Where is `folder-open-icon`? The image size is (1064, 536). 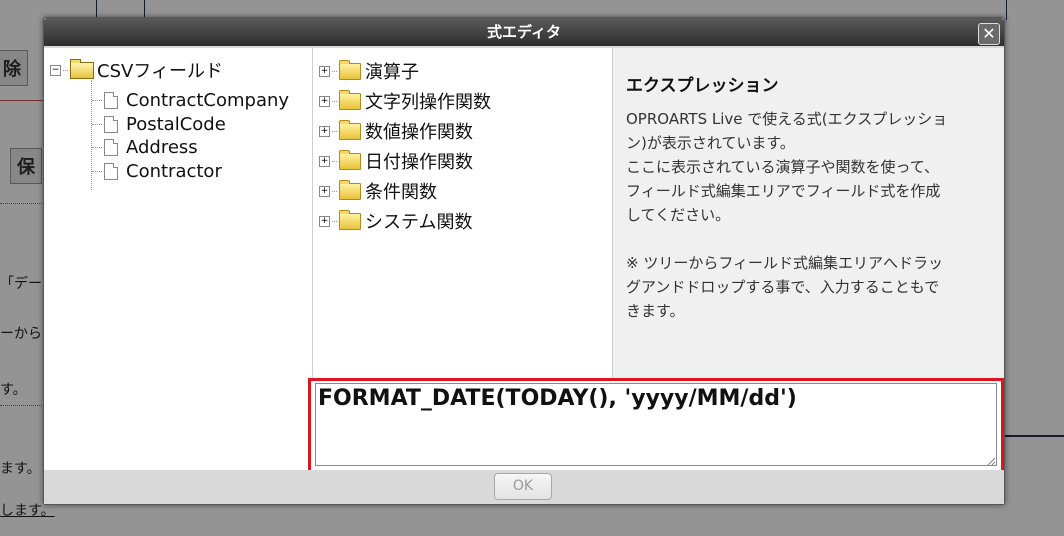
folder-open-icon is located at coordinates (82, 68).